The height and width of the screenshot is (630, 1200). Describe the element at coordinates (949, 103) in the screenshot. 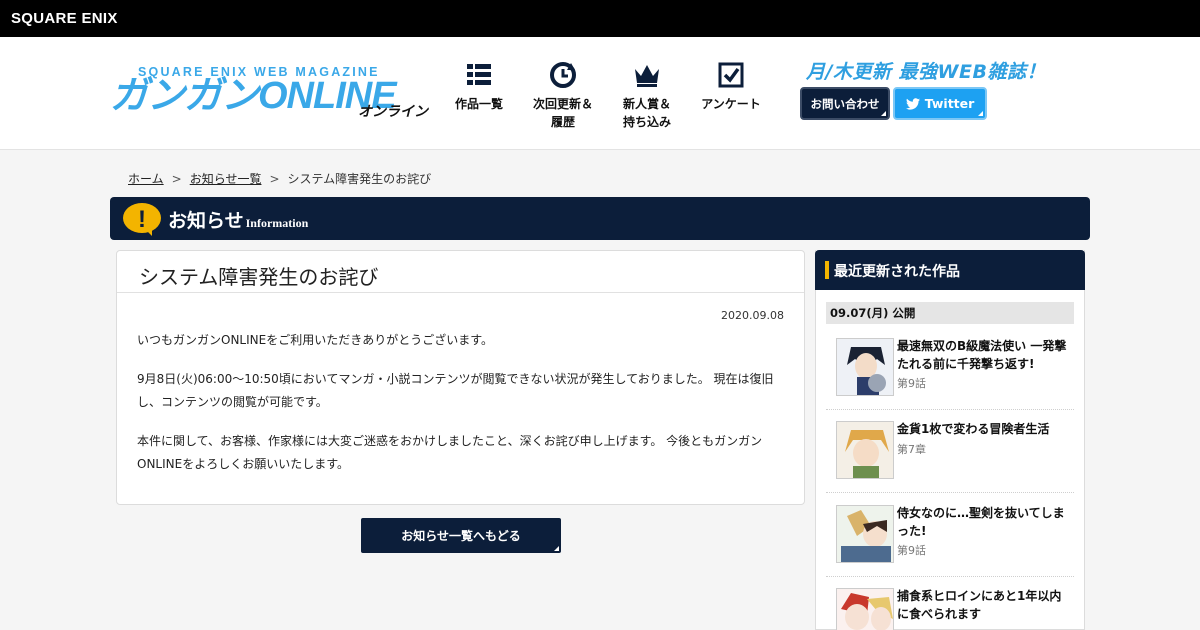

I see `twitter-button-label: Twitter` at that location.